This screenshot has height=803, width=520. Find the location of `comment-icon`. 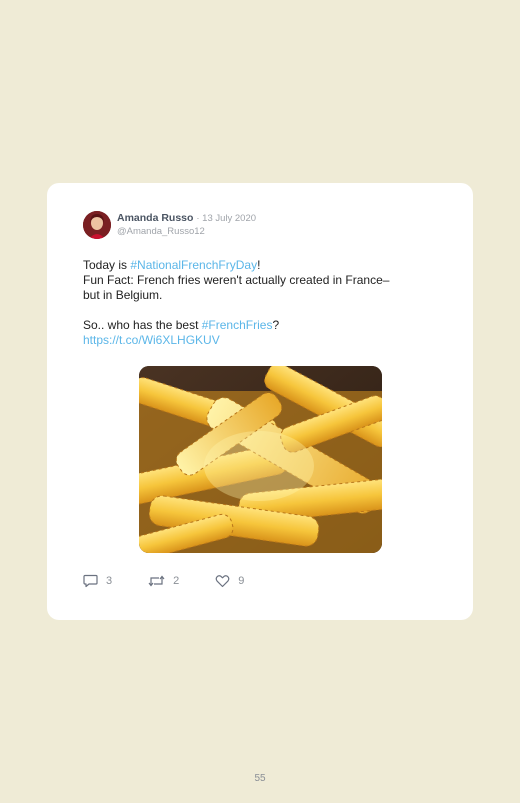

comment-icon is located at coordinates (90, 581).